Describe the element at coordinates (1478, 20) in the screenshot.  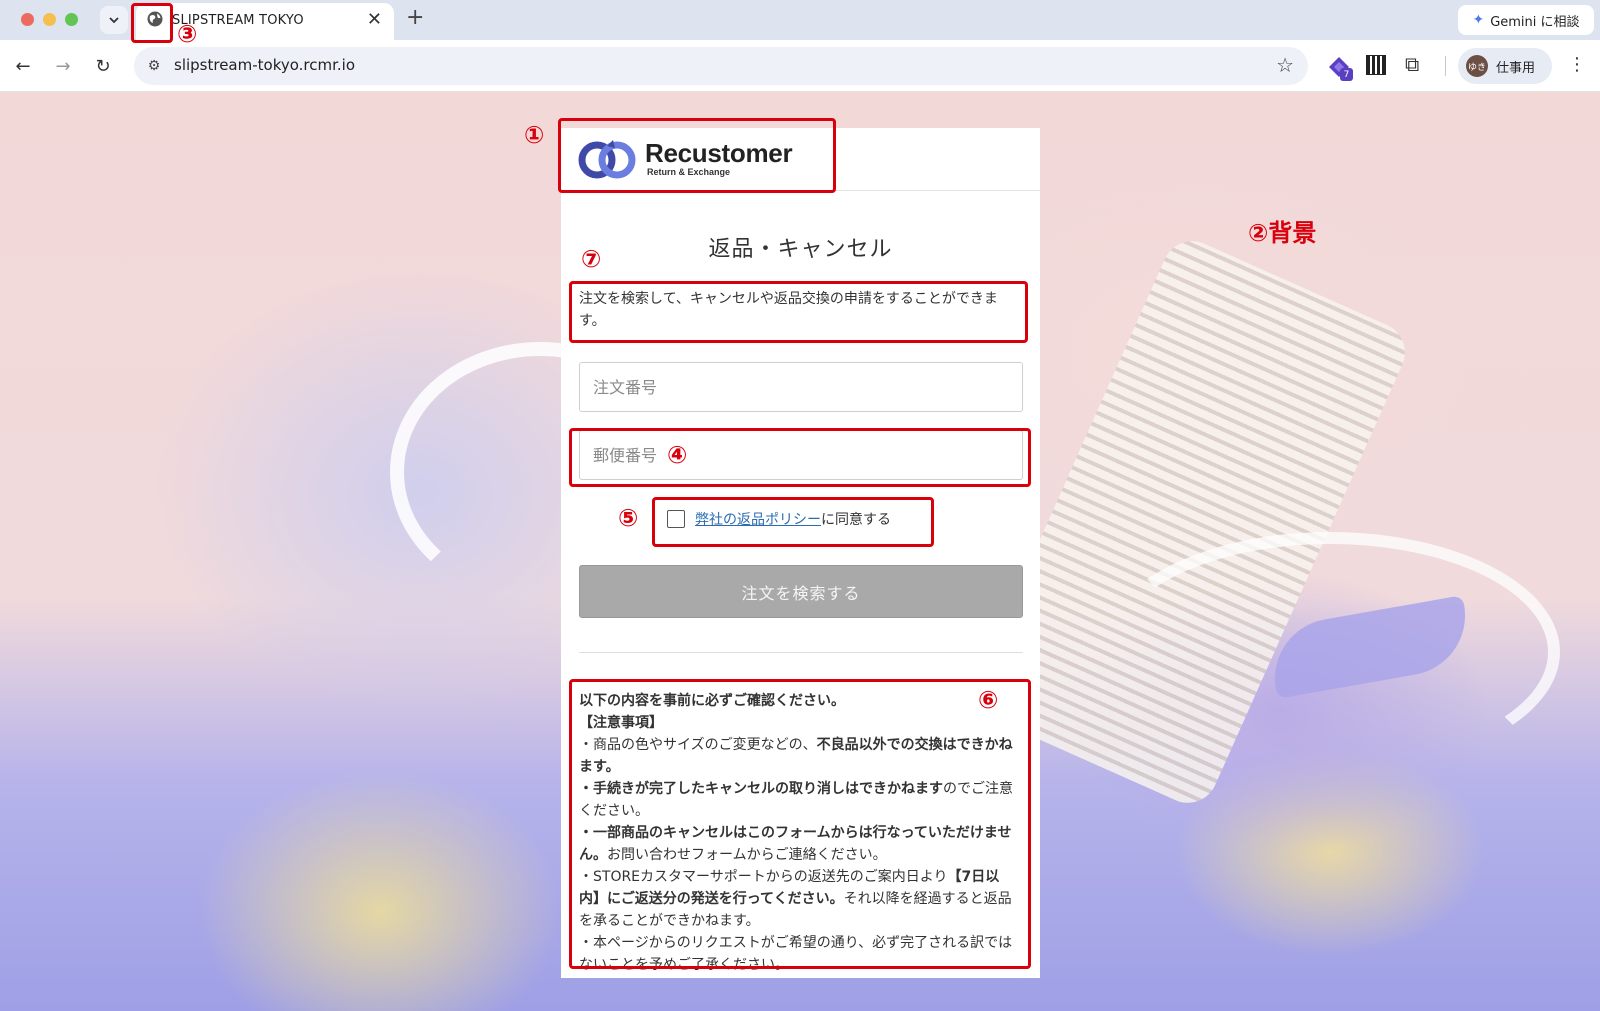
I see `sparkle-icon: ✦` at that location.